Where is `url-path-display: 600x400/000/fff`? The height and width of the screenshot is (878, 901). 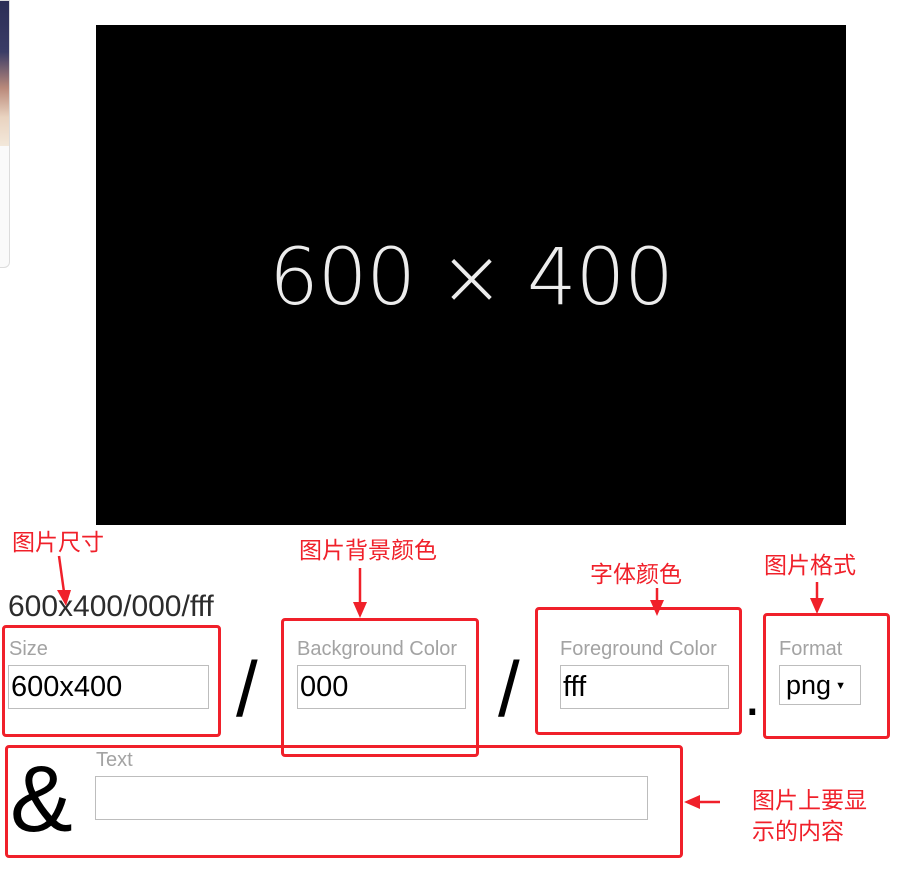
url-path-display: 600x400/000/fff is located at coordinates (111, 606).